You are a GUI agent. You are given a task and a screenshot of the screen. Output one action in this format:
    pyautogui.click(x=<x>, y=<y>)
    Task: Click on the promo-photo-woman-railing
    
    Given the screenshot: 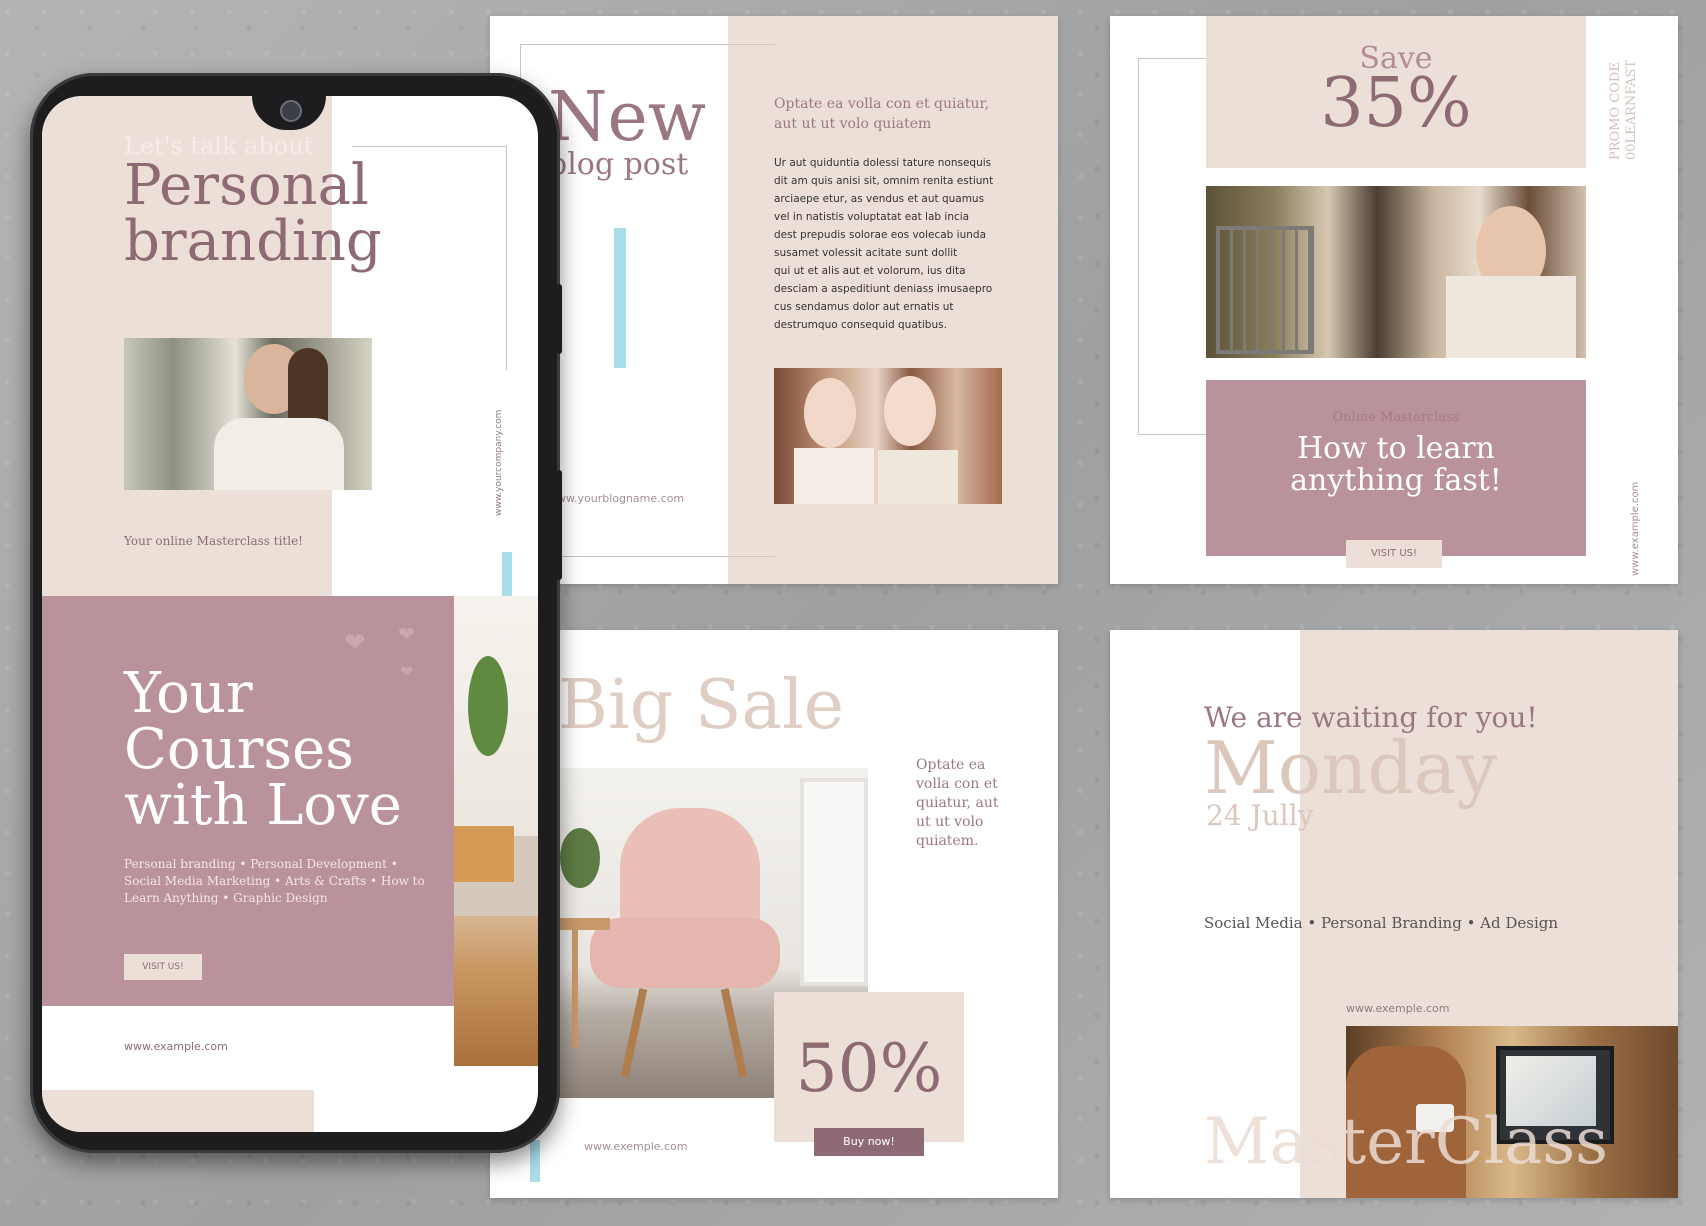 What is the action you would take?
    pyautogui.click(x=1396, y=272)
    